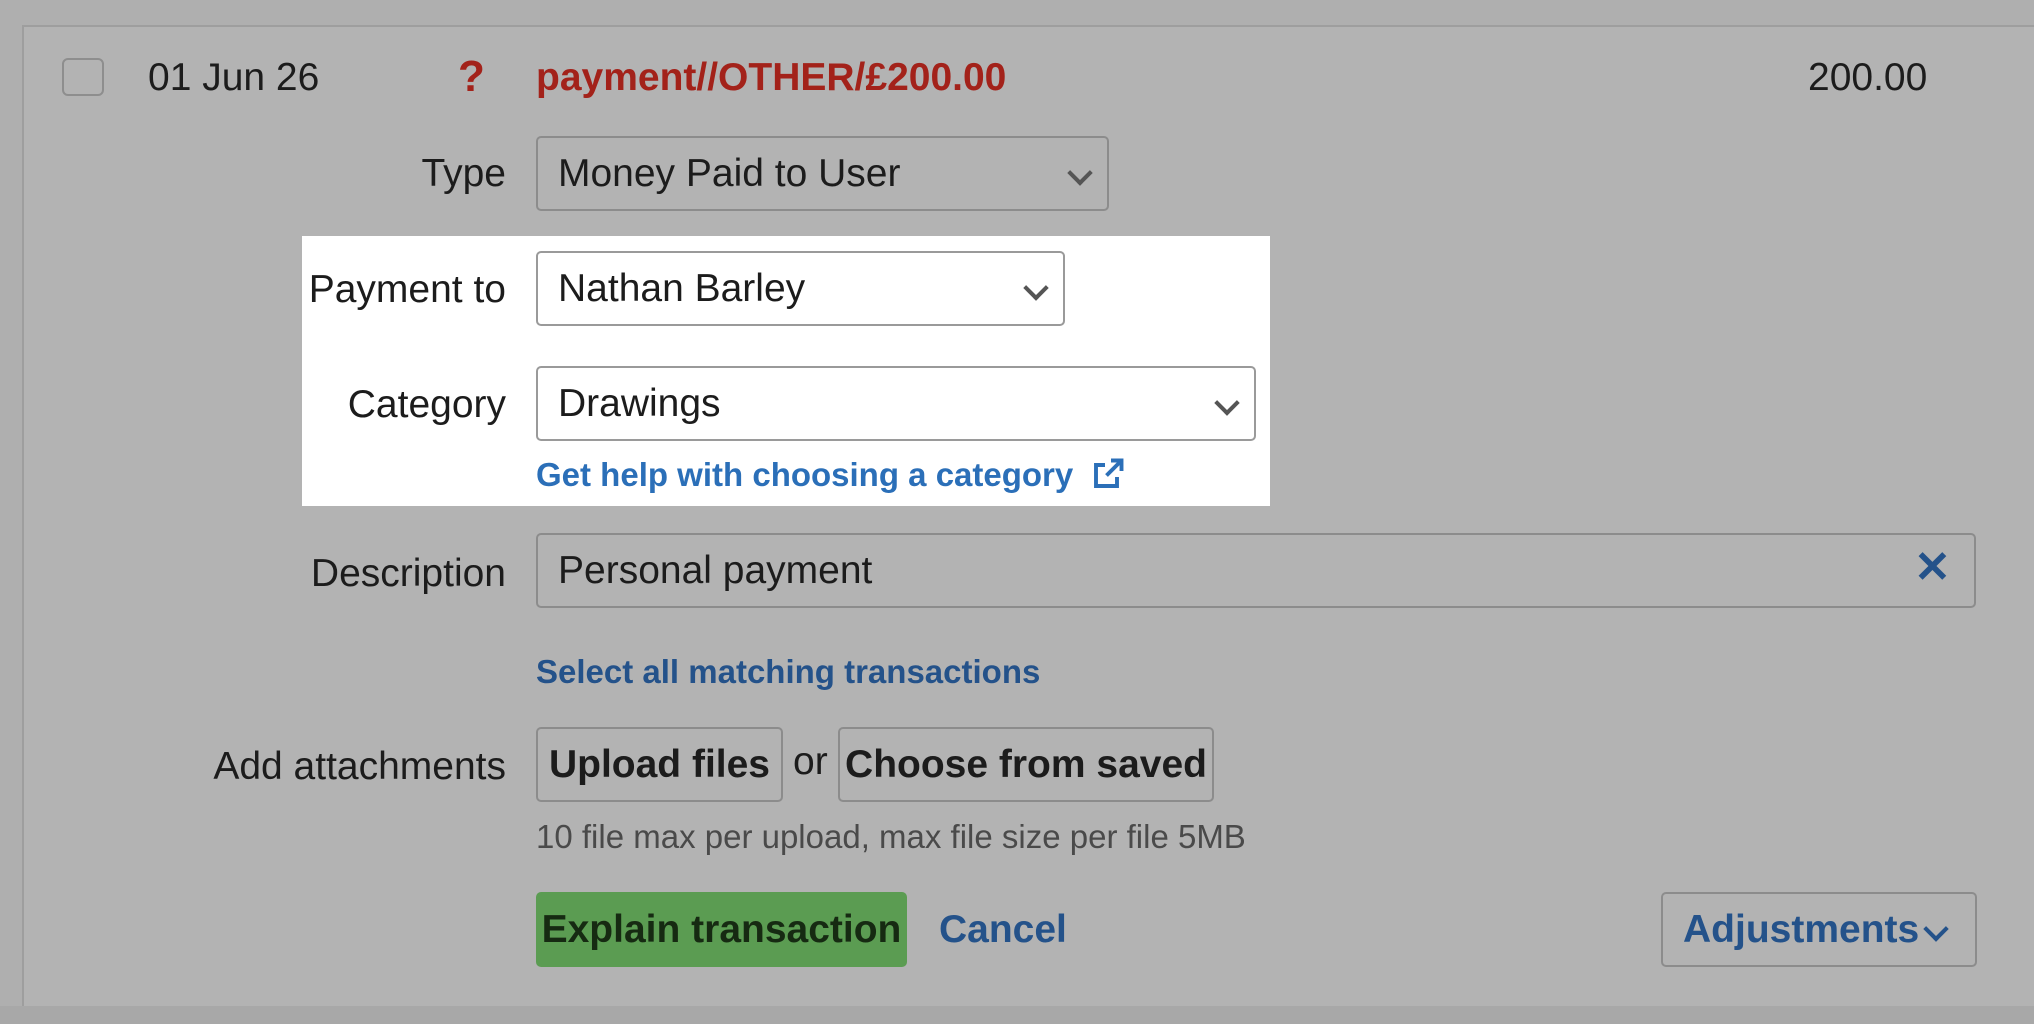  What do you see at coordinates (805, 474) in the screenshot?
I see `category-help-link-text: Get help with choosing a category` at bounding box center [805, 474].